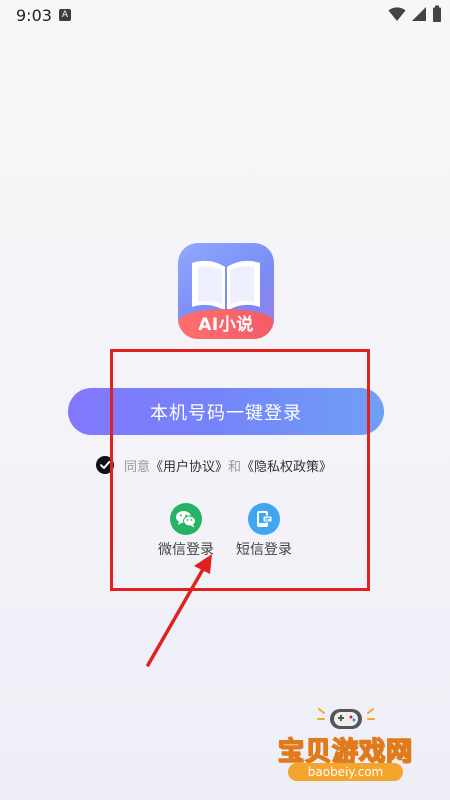 The width and height of the screenshot is (450, 800). I want to click on status-time: 9:03, so click(34, 15).